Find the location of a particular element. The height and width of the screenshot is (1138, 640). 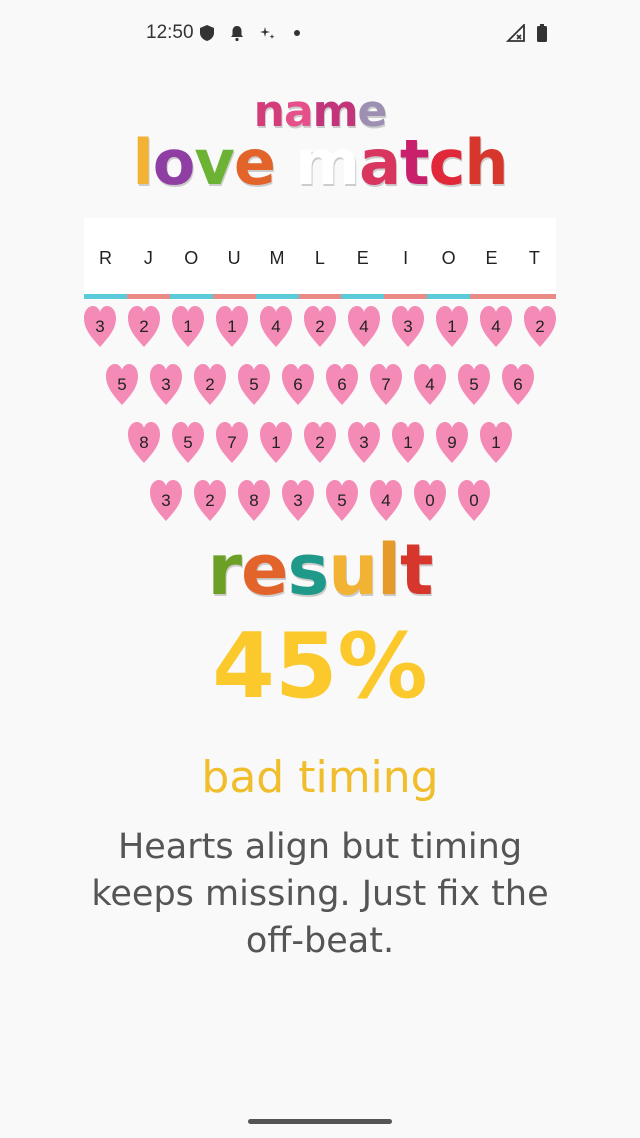

heart-row: 5 3 2 5 6 6 7 4 5 6 is located at coordinates (320, 386).